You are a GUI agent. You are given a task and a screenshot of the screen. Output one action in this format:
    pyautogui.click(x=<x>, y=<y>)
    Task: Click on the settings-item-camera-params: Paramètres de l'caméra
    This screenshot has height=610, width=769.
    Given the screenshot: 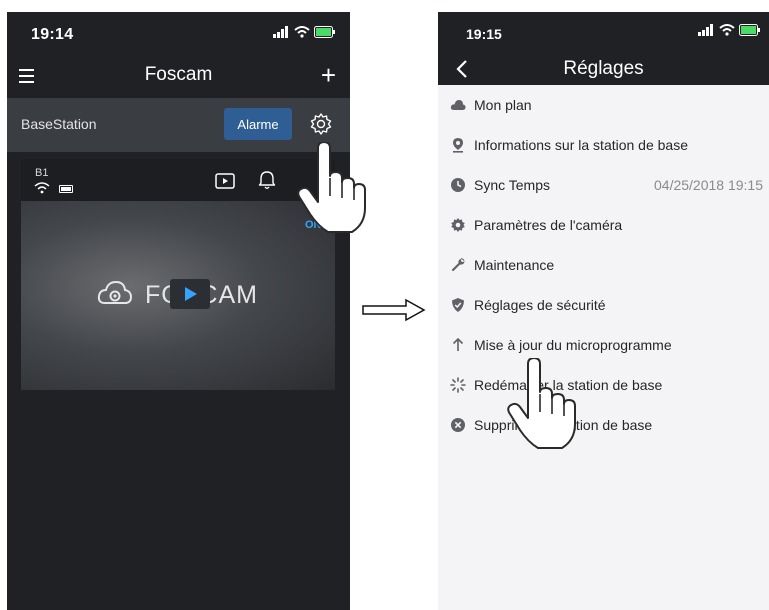 What is the action you would take?
    pyautogui.click(x=603, y=225)
    